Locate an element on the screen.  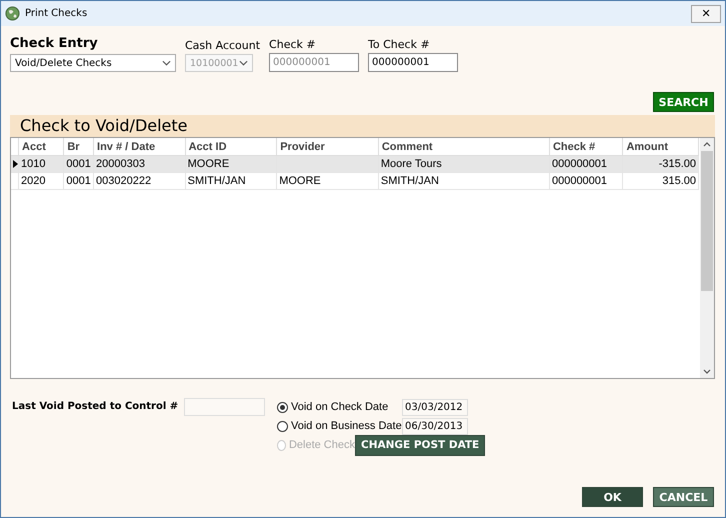
table-cell: 1010 is located at coordinates (33, 164).